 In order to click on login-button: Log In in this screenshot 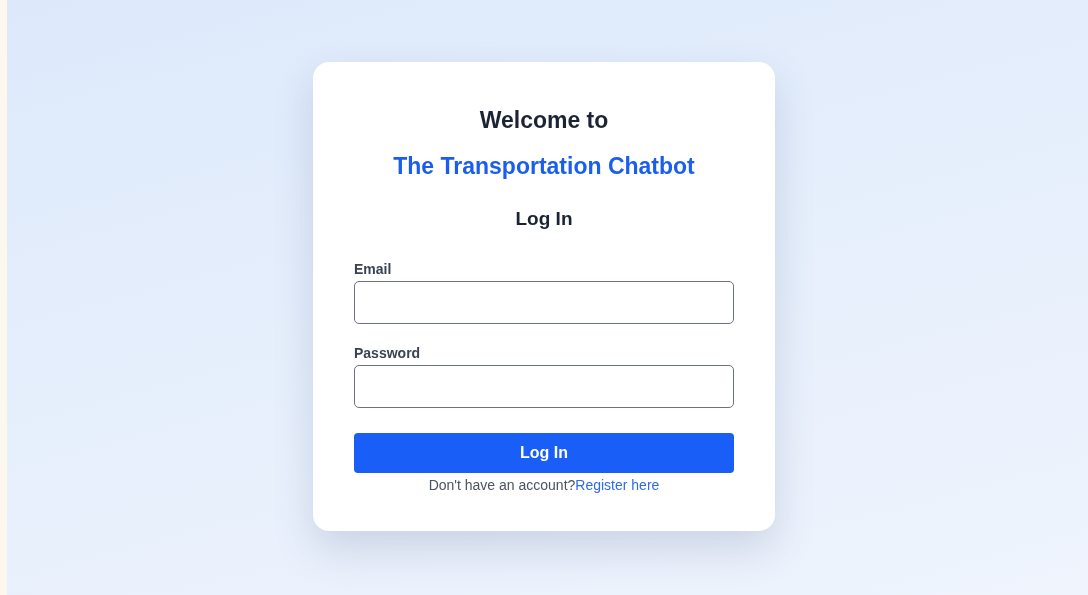, I will do `click(544, 453)`.